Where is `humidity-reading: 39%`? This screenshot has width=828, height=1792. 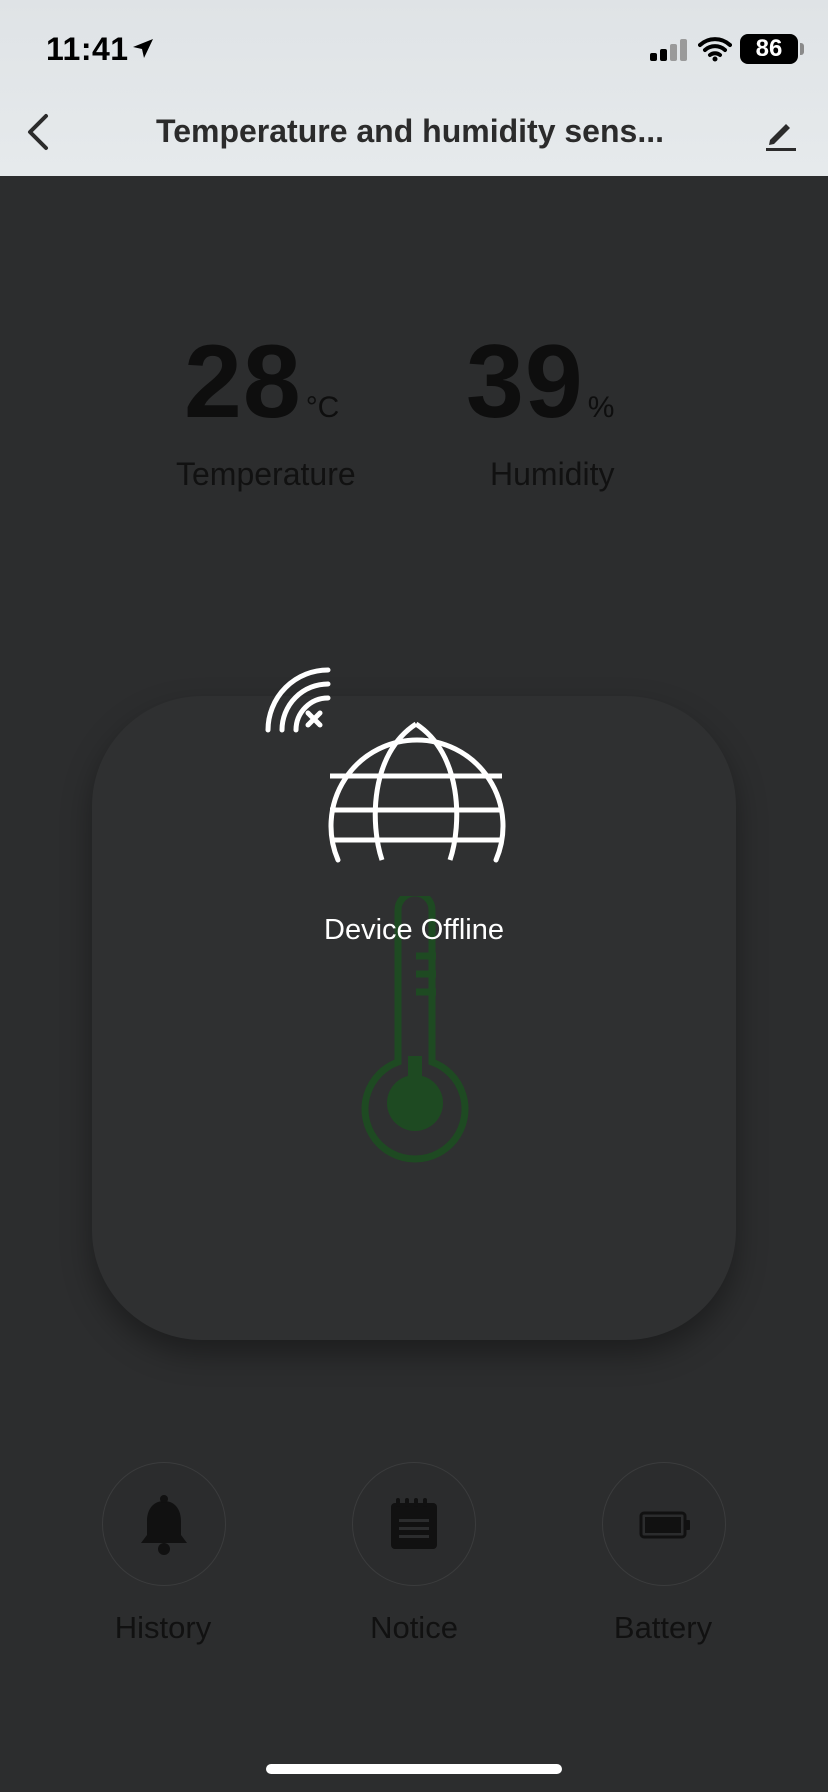
humidity-reading: 39% is located at coordinates (540, 382).